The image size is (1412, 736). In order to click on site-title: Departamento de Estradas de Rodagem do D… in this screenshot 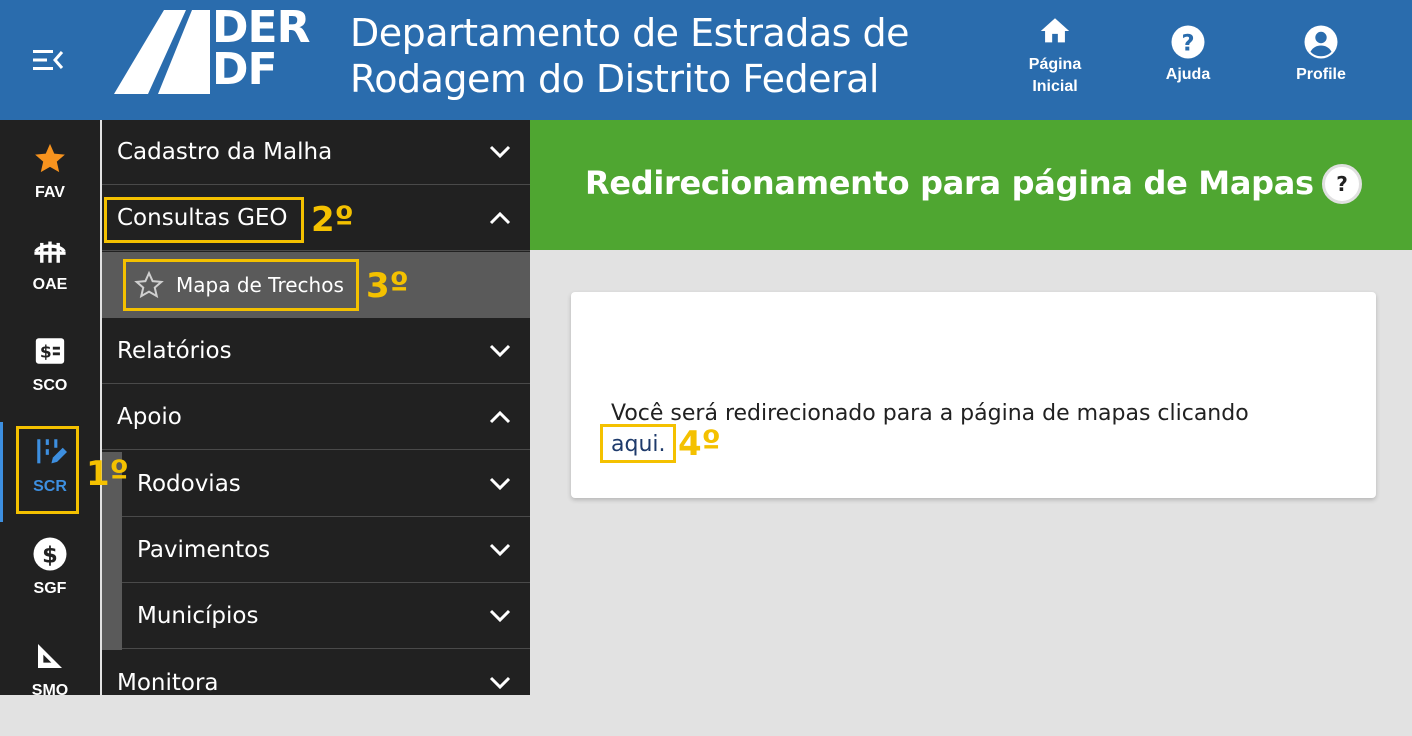, I will do `click(630, 56)`.